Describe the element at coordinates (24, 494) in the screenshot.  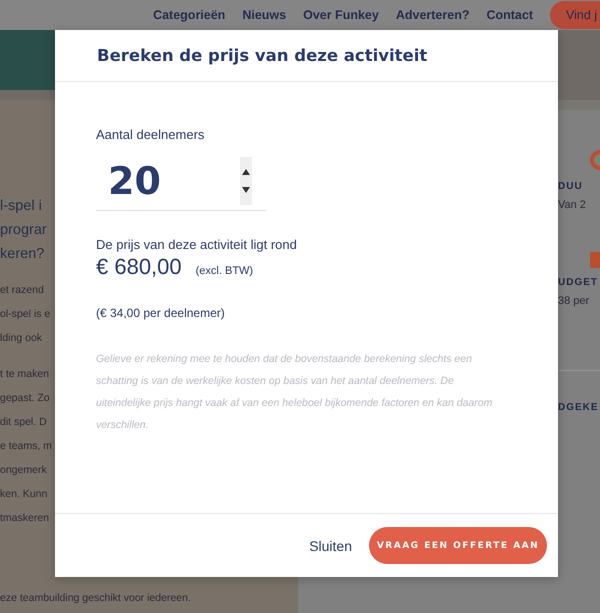
I see `text-fragment: ken. Kunn` at that location.